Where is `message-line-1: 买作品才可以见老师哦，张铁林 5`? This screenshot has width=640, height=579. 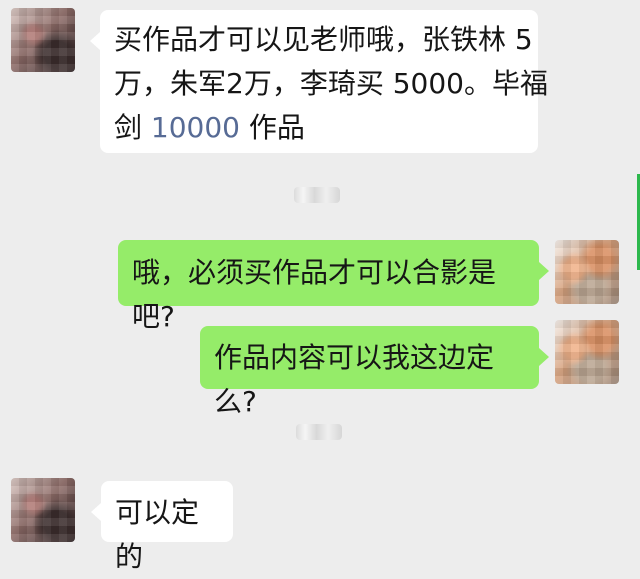
message-line-1: 买作品才可以见老师哦，张铁林 5 is located at coordinates (323, 39).